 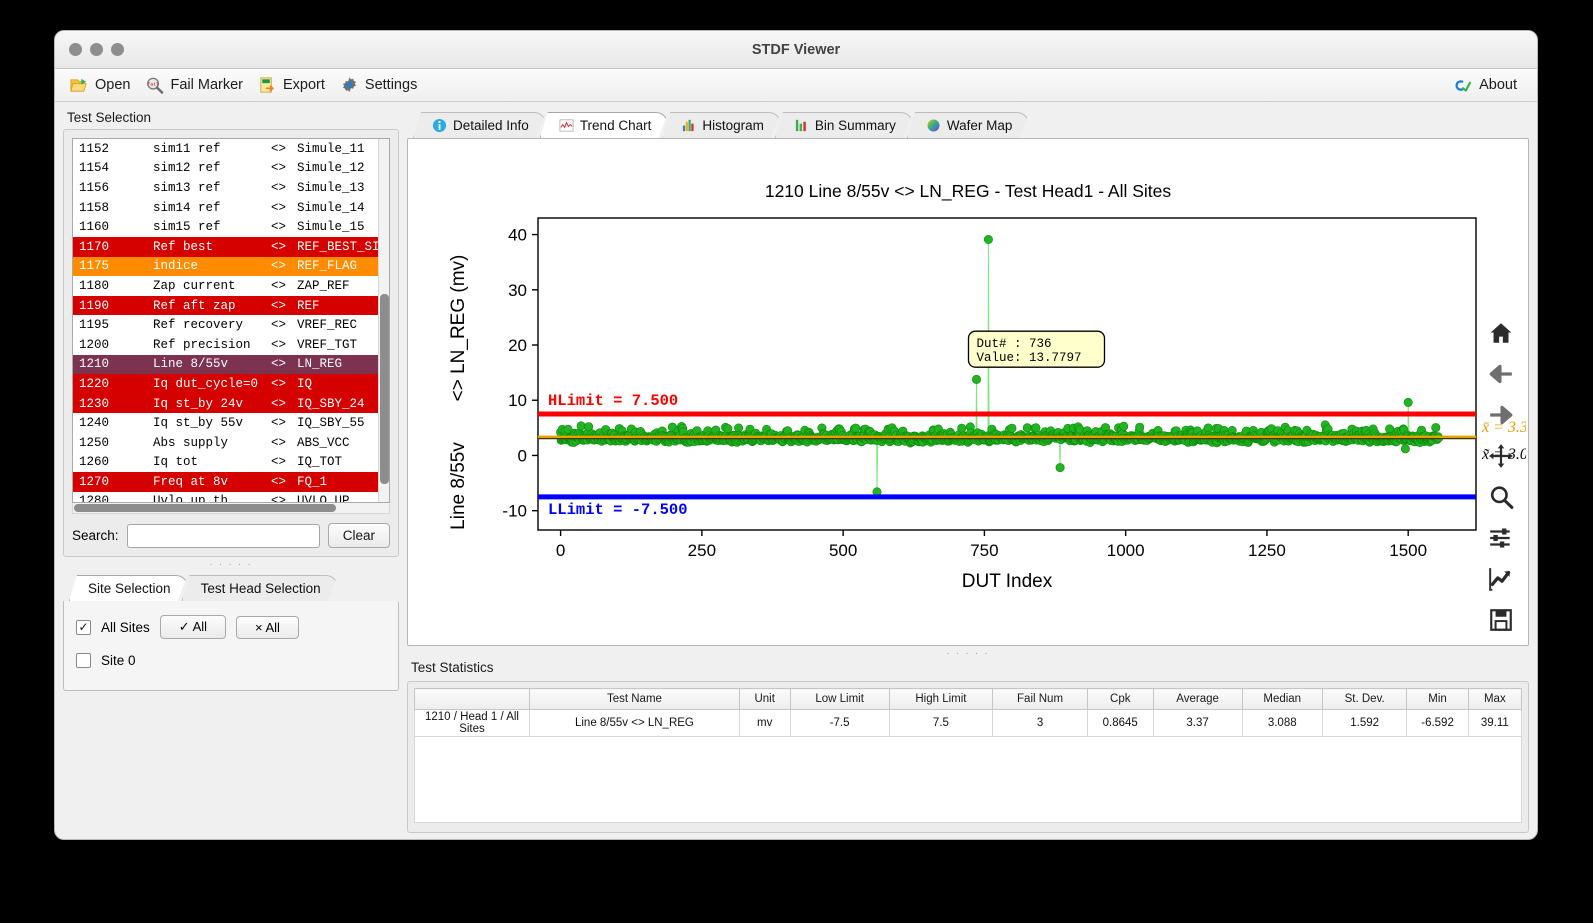 What do you see at coordinates (1282, 699) in the screenshot?
I see `column-header: Median` at bounding box center [1282, 699].